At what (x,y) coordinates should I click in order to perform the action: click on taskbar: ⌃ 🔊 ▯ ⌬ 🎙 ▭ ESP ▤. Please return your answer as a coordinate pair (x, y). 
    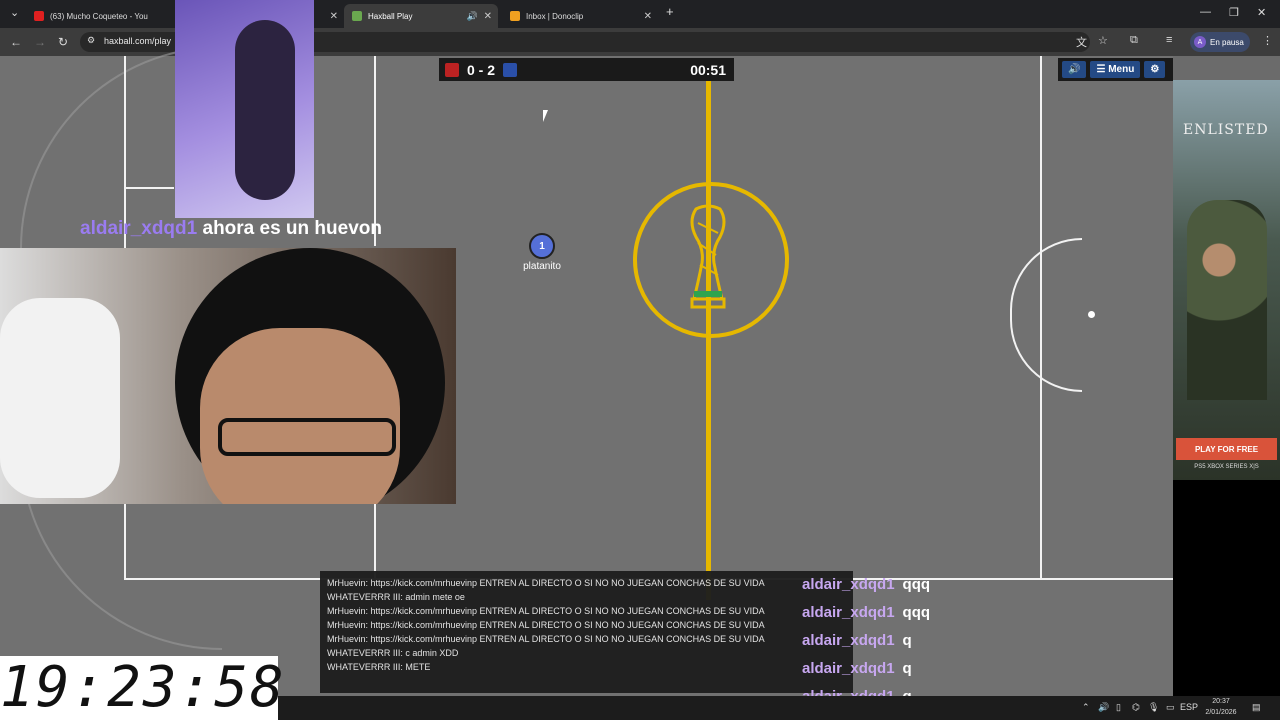
    Looking at the image, I should click on (779, 708).